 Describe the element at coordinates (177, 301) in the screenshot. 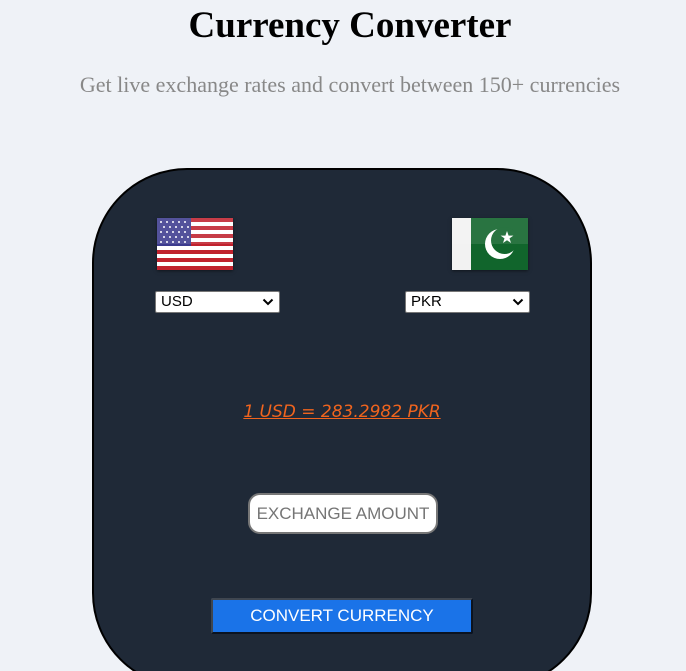

I see `from-currency-value: USD` at that location.